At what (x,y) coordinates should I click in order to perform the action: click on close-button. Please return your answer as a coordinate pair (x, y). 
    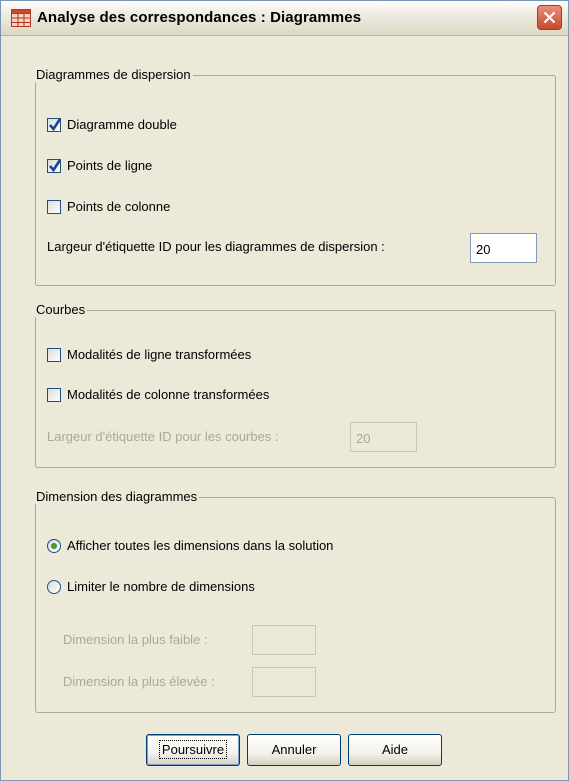
    Looking at the image, I should click on (549, 17).